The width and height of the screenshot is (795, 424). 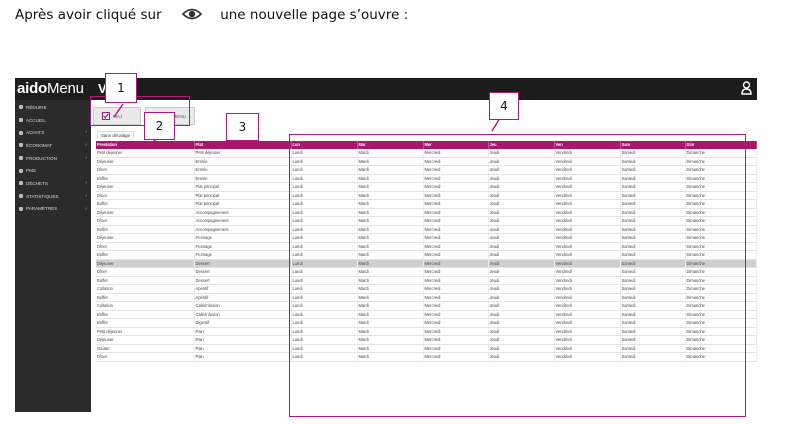 I want to click on callout-4: 4, so click(x=504, y=106).